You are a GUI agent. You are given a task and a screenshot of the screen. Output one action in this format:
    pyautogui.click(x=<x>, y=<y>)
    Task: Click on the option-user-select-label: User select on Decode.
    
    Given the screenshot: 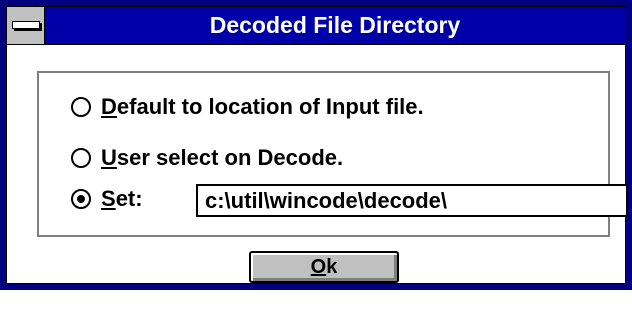 What is the action you would take?
    pyautogui.click(x=222, y=158)
    